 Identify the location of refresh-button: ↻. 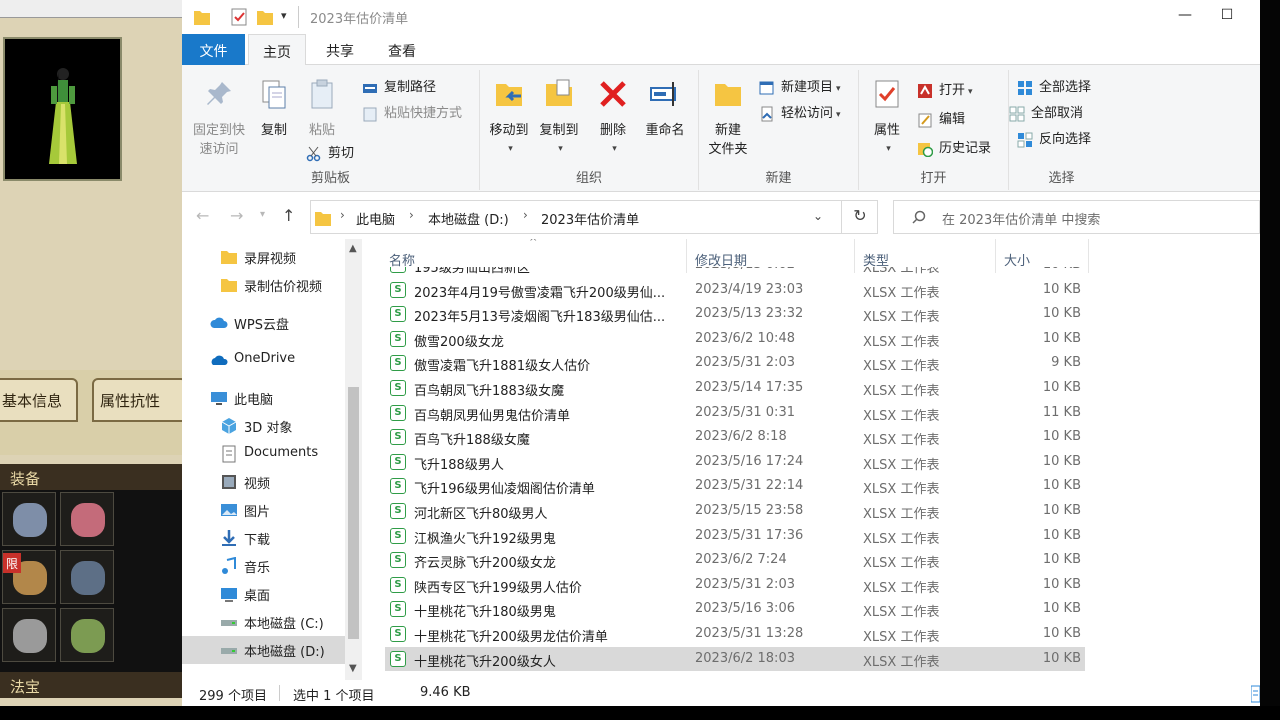
(859, 217).